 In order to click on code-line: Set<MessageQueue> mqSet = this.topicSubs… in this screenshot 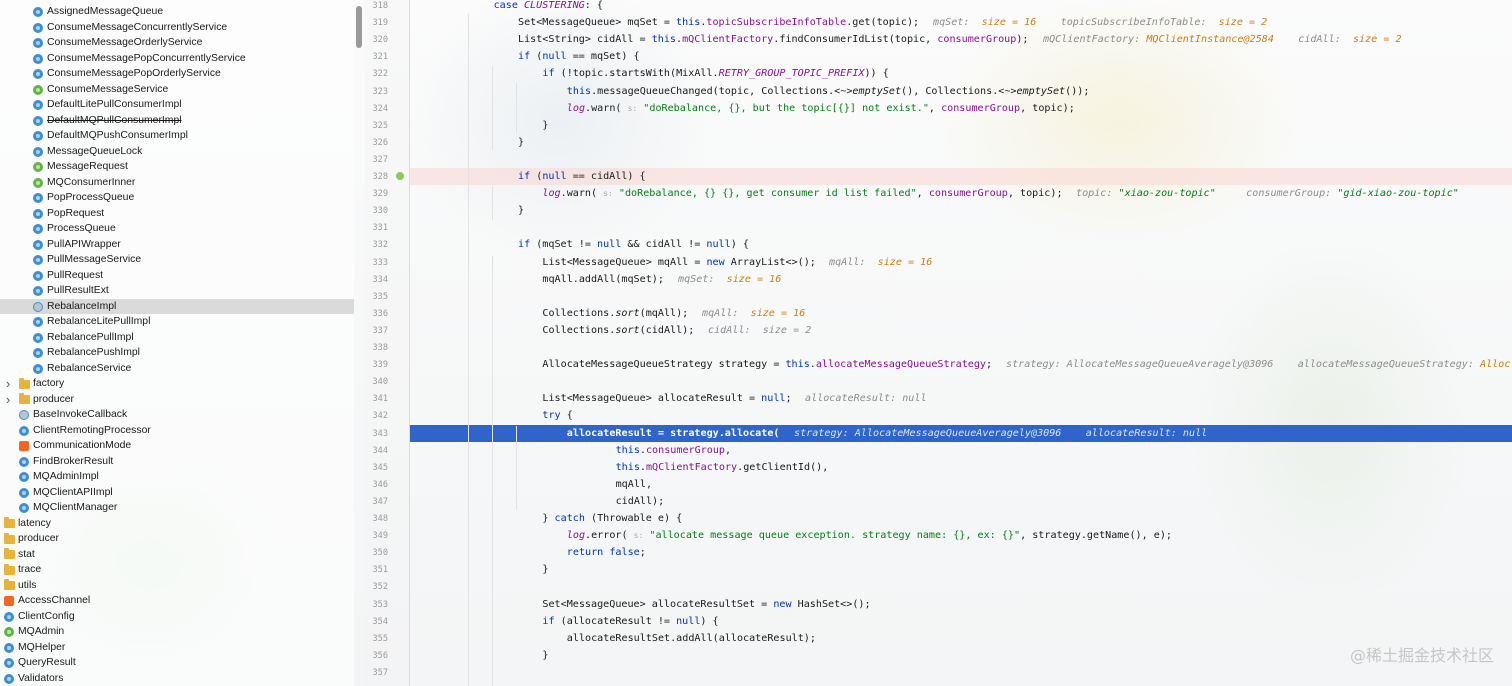, I will do `click(961, 22)`.